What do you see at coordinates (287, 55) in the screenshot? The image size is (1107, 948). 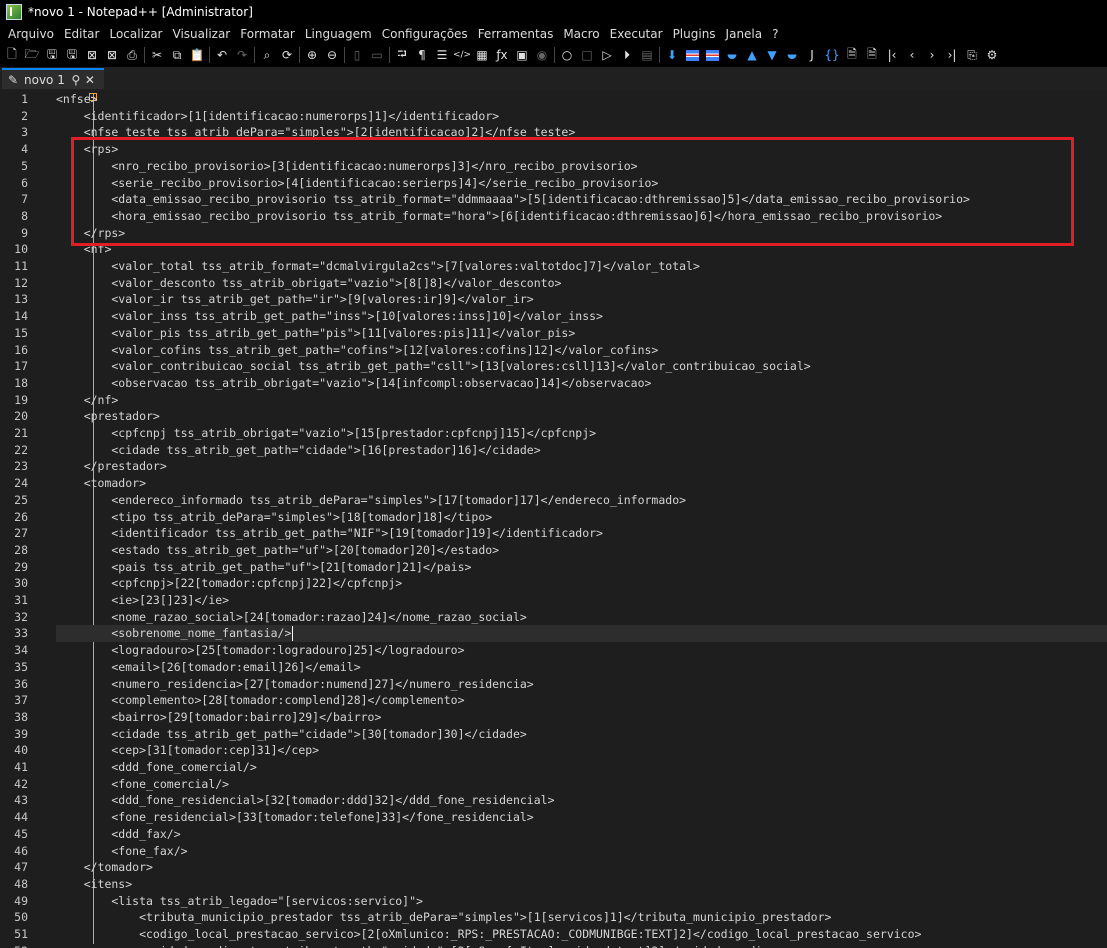 I see `replace-icon: ⟳` at bounding box center [287, 55].